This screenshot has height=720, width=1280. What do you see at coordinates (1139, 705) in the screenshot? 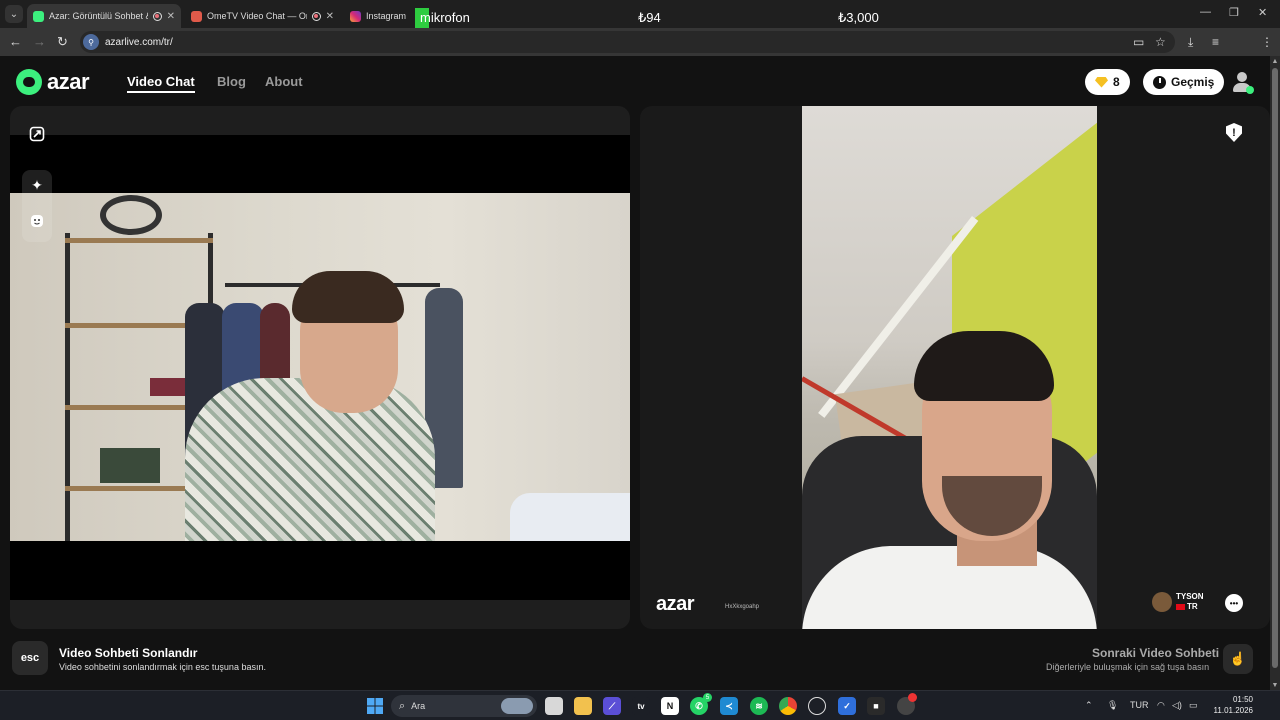
I see `language-indicator: TUR` at bounding box center [1139, 705].